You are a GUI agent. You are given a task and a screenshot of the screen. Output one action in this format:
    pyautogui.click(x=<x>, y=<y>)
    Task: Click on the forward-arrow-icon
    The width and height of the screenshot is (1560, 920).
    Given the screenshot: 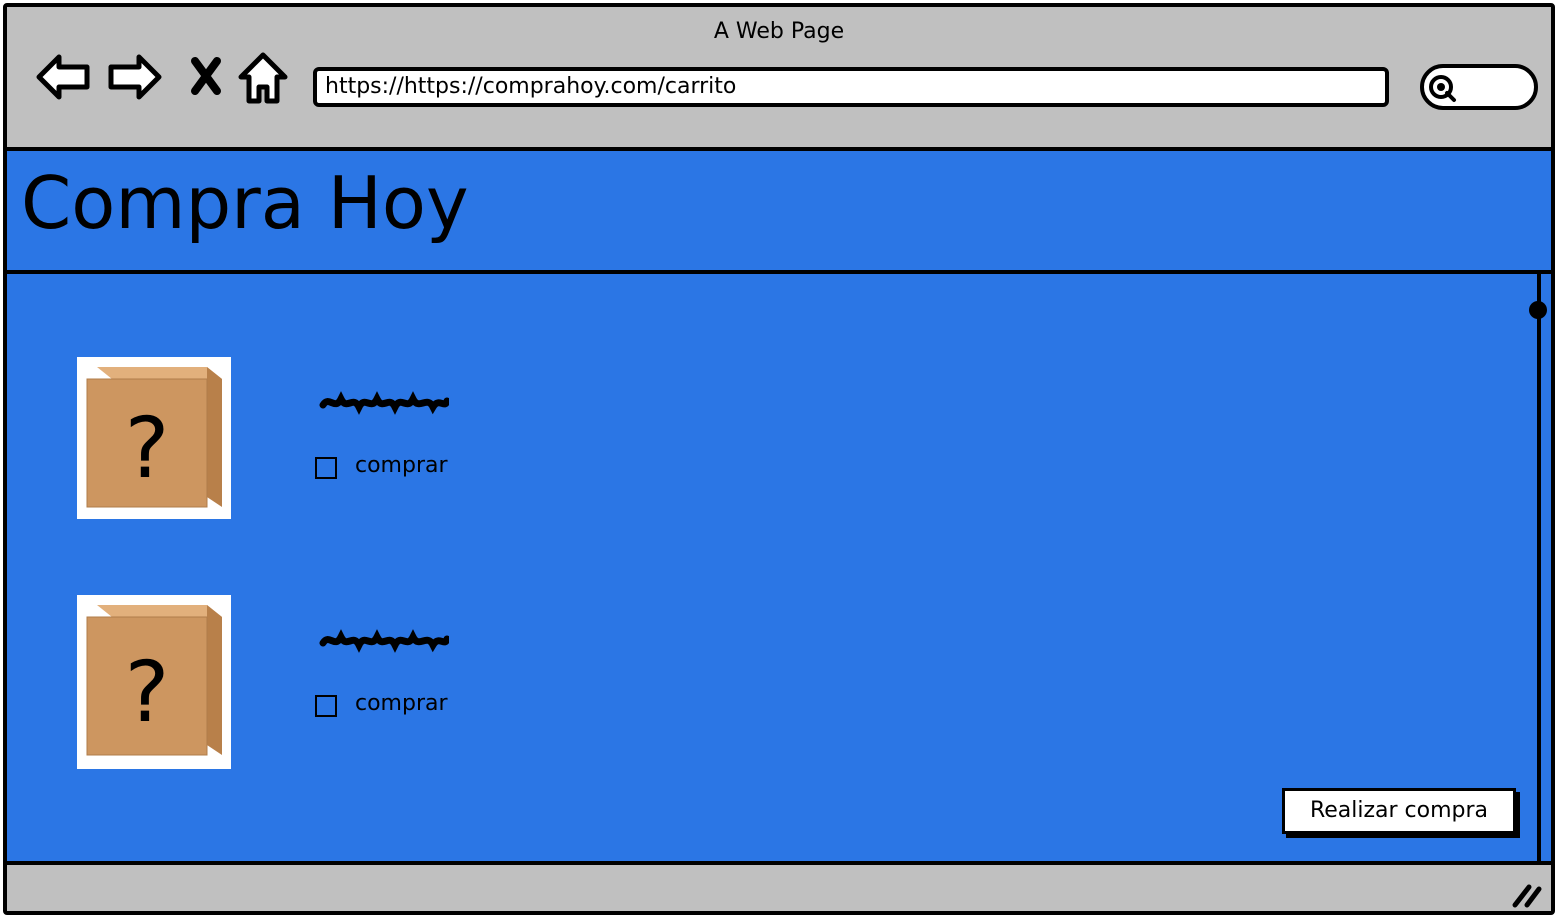 What is the action you would take?
    pyautogui.click(x=135, y=77)
    